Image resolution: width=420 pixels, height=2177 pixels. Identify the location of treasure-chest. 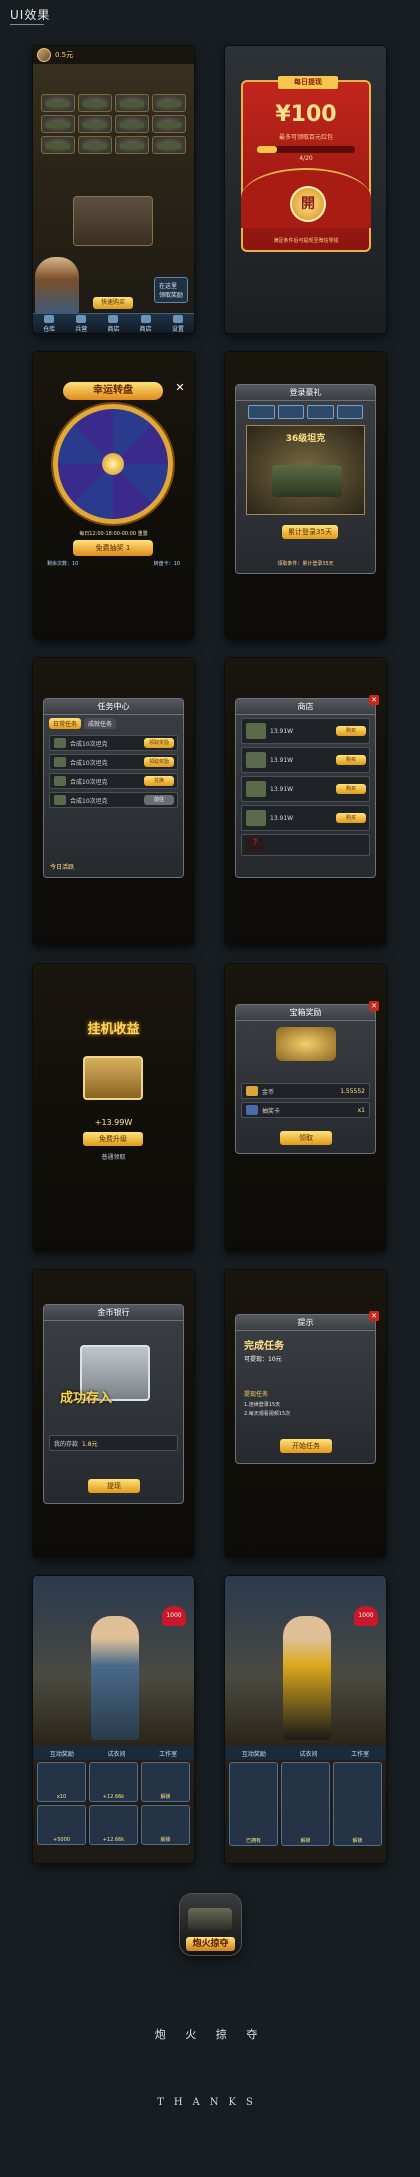
(113, 1078).